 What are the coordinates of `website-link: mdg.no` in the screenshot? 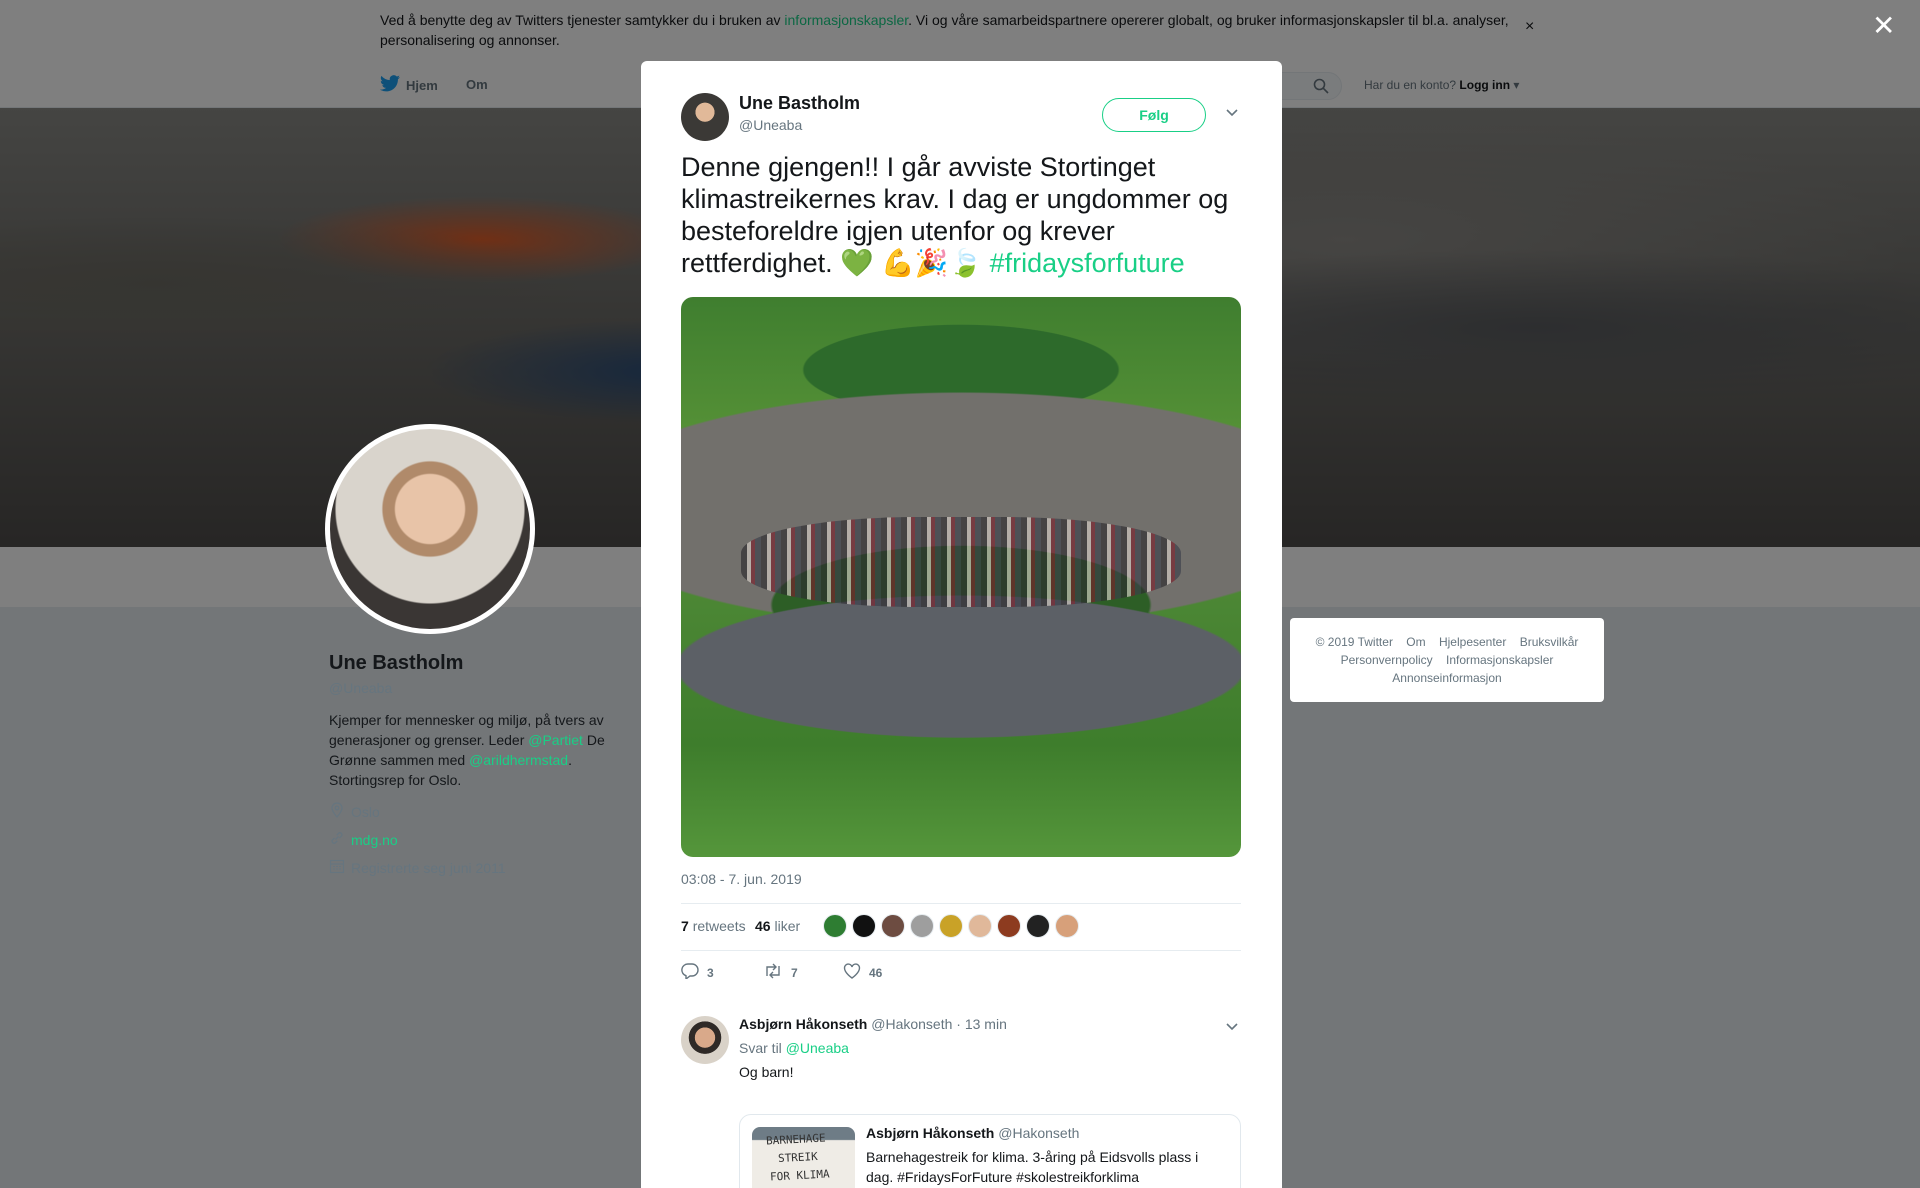 It's located at (374, 840).